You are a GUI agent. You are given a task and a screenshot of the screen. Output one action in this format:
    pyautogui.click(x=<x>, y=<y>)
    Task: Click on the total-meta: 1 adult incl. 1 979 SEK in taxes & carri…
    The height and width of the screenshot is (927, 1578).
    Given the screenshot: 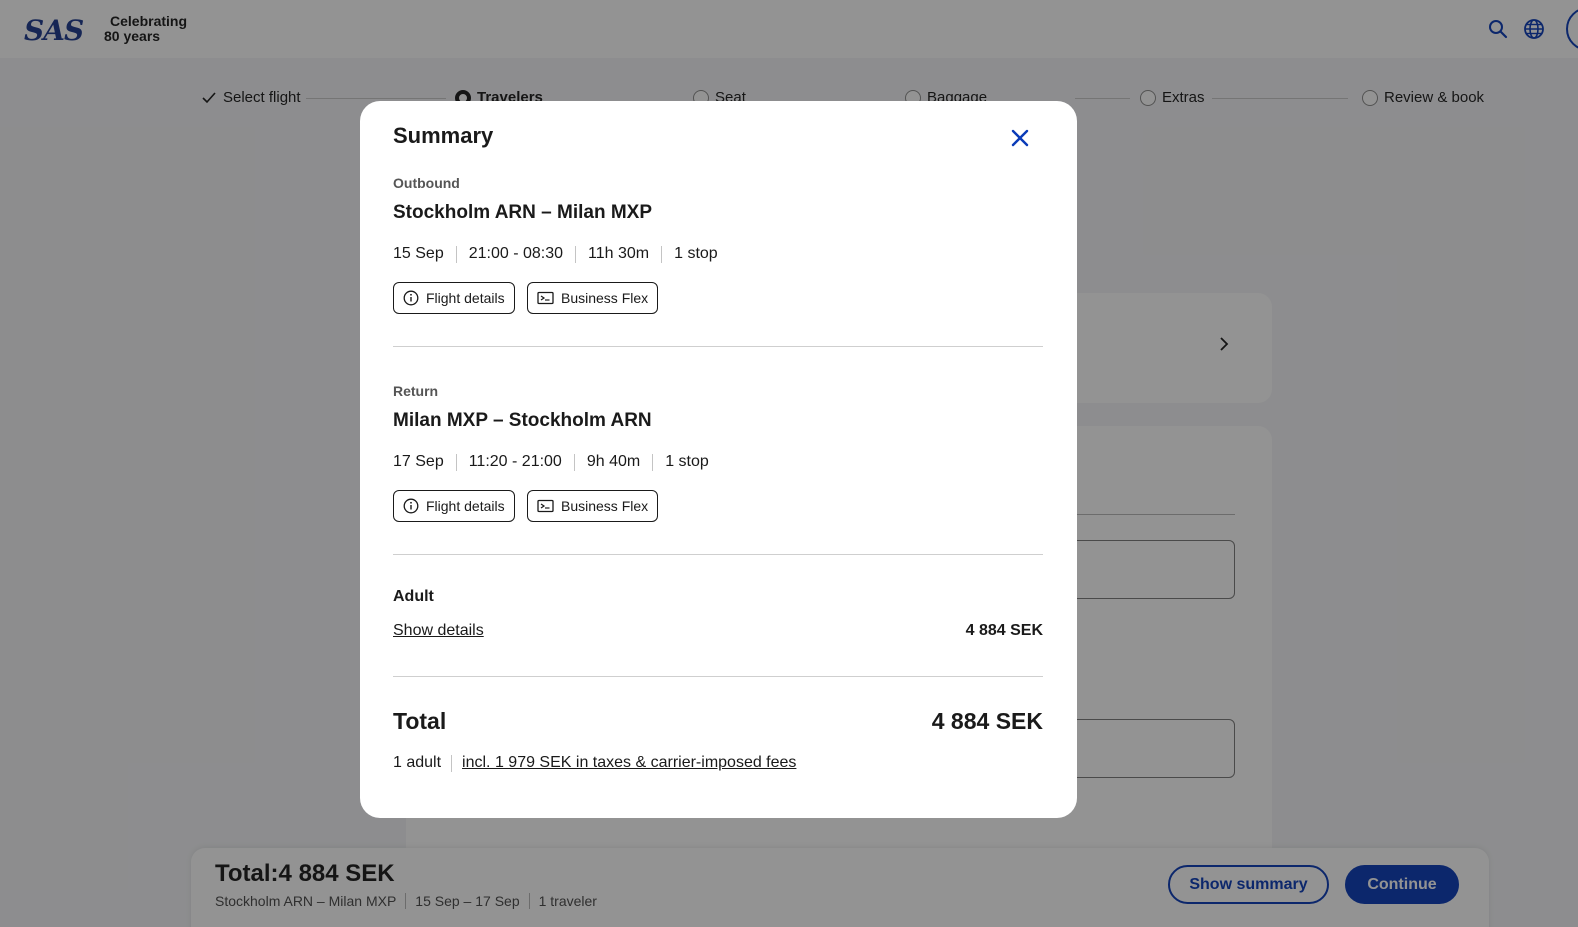 What is the action you would take?
    pyautogui.click(x=594, y=763)
    